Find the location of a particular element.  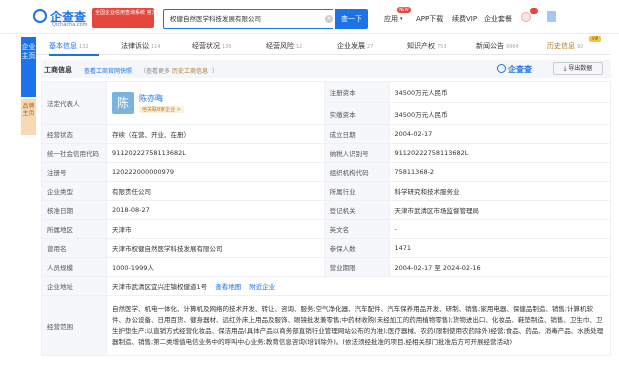

staff-value: 1000-1999人 is located at coordinates (215, 267).